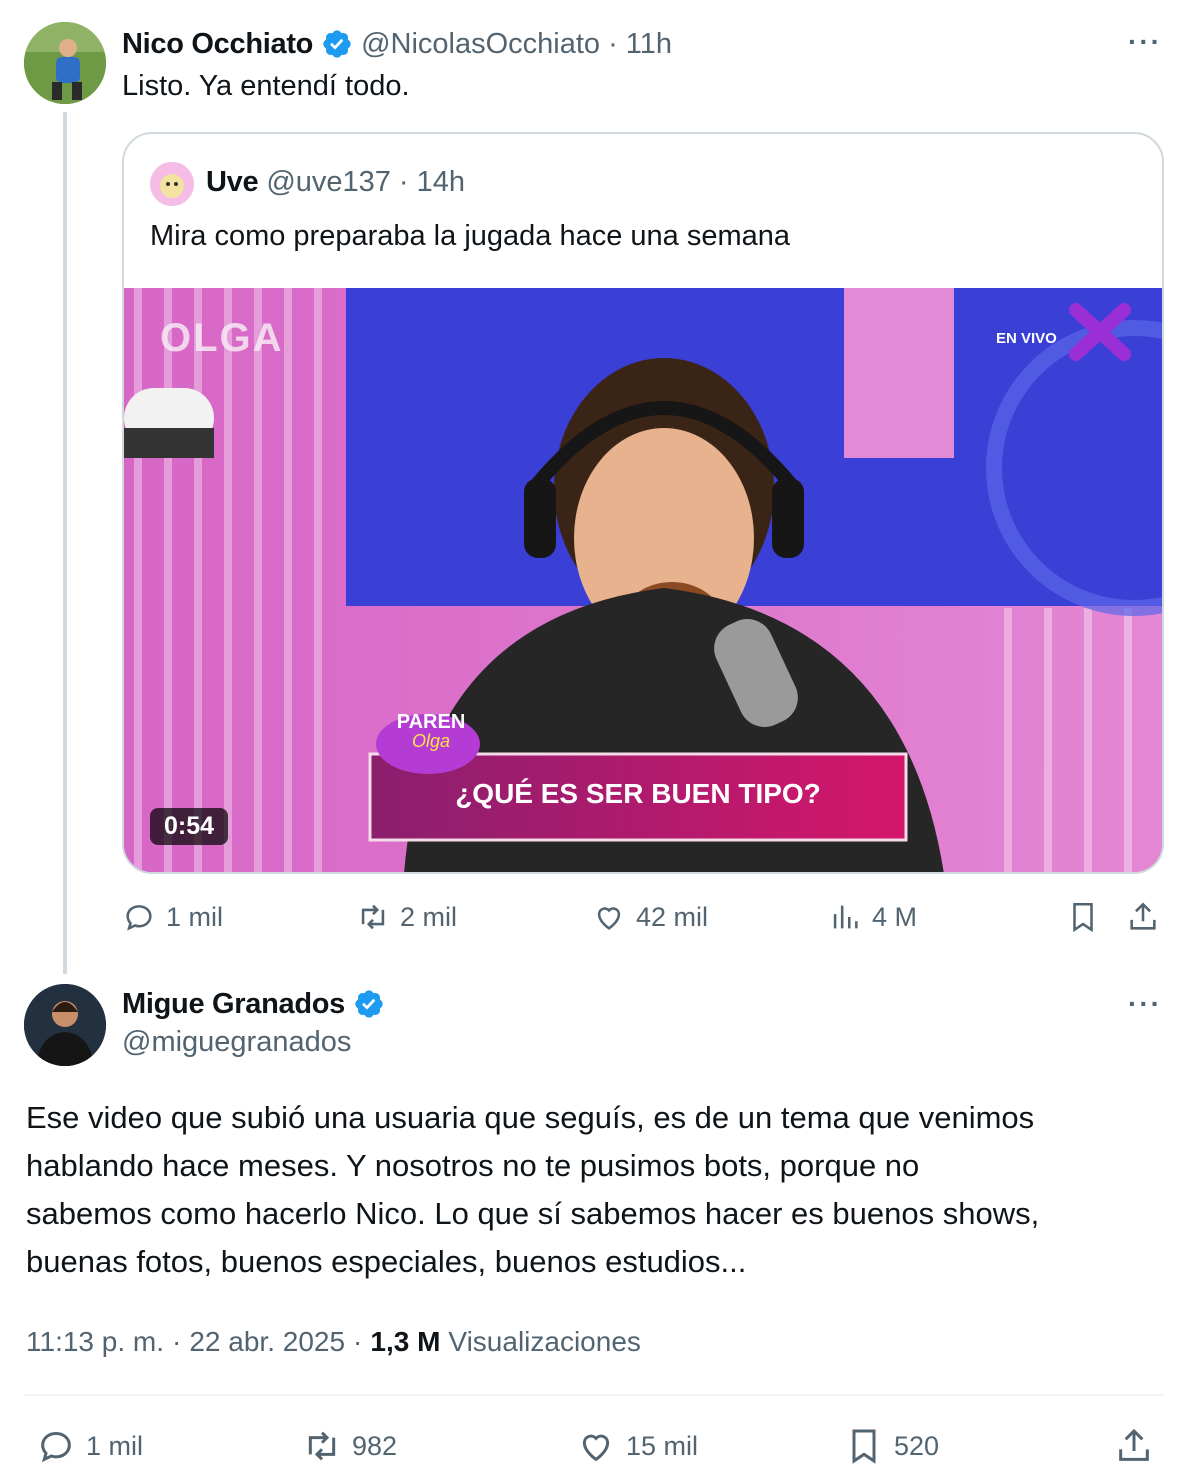  Describe the element at coordinates (649, 44) in the screenshot. I see `tweet-time: 11h` at that location.